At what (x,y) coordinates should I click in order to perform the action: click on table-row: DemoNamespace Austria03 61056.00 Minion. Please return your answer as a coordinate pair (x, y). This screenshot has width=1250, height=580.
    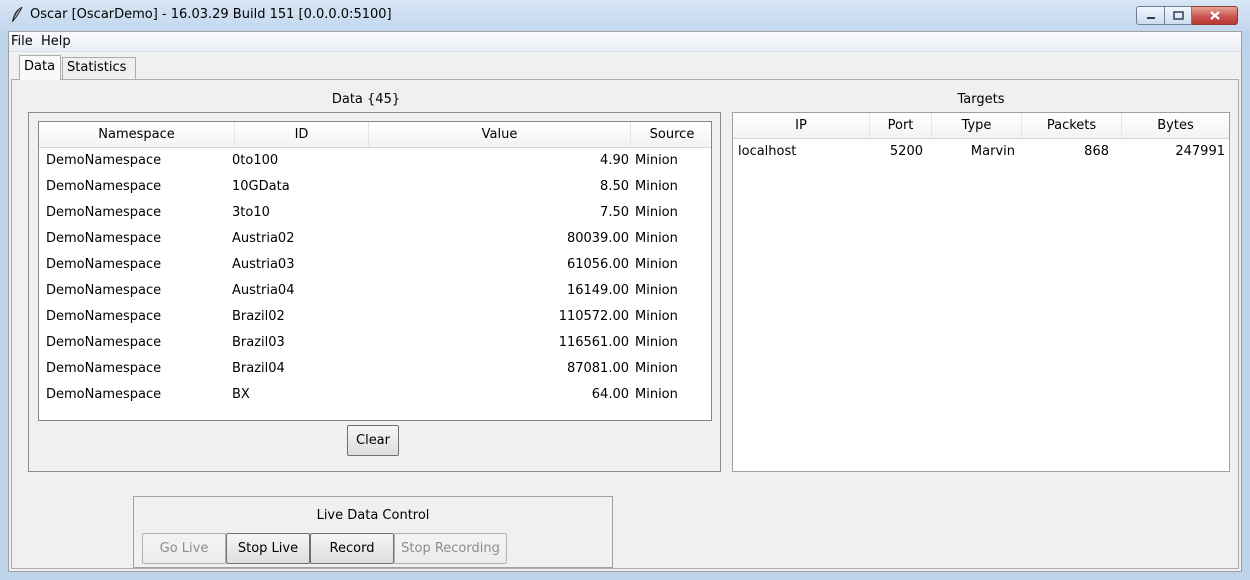
    Looking at the image, I should click on (375, 265).